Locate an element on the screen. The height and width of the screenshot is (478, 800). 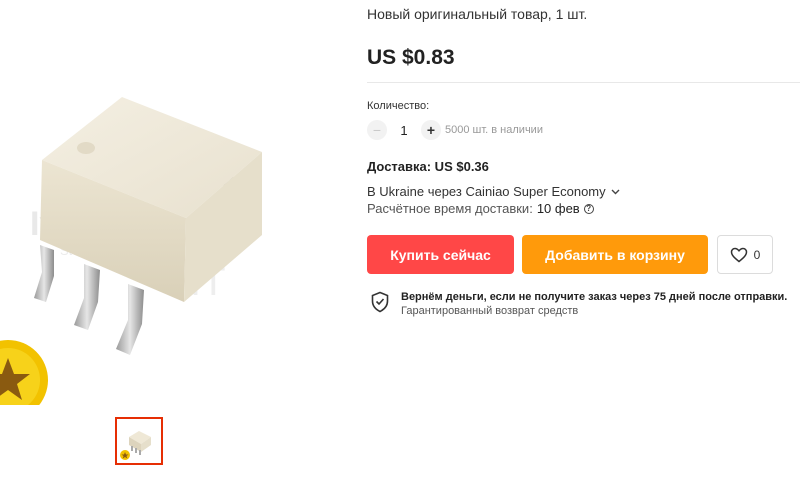
delivery-estimate-label: Расчётное время доставки: is located at coordinates (450, 208).